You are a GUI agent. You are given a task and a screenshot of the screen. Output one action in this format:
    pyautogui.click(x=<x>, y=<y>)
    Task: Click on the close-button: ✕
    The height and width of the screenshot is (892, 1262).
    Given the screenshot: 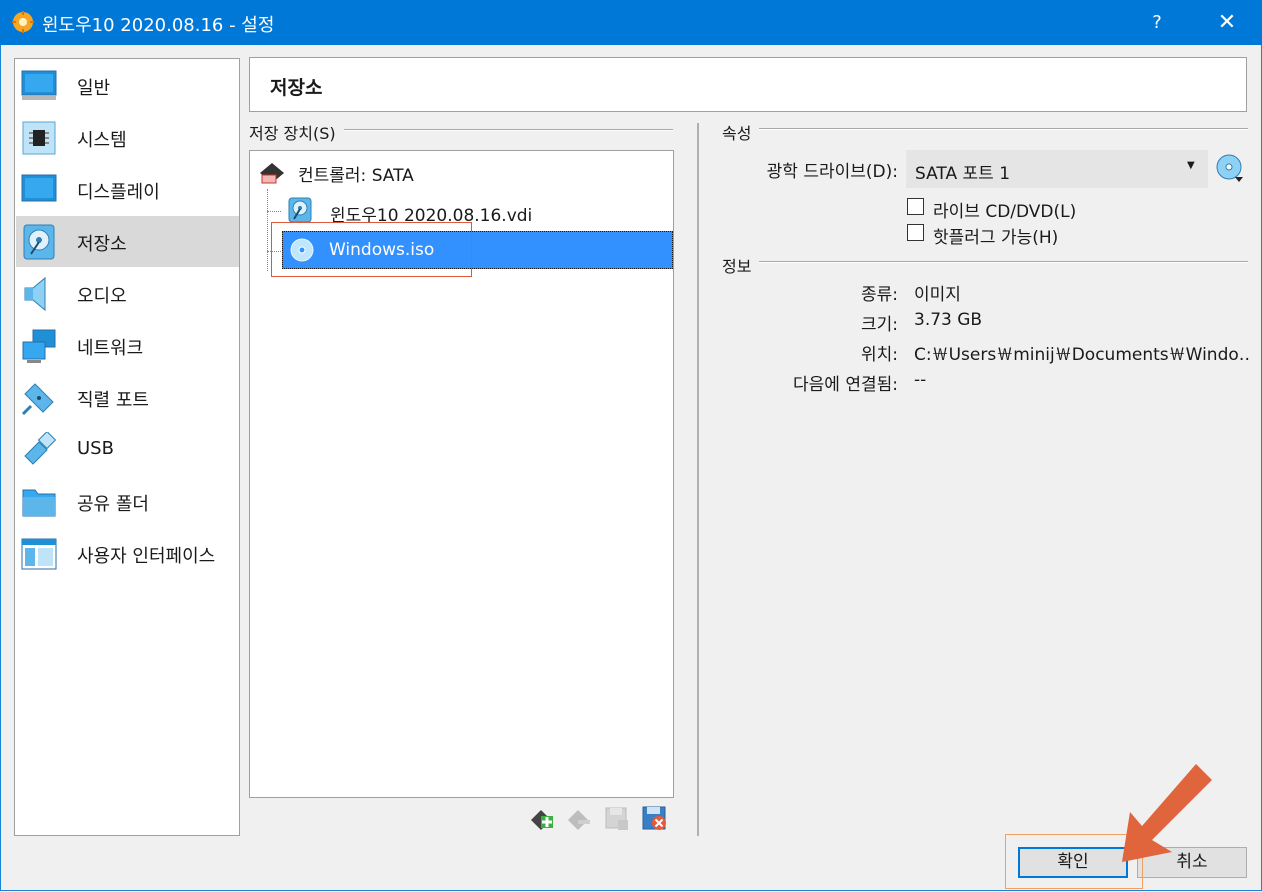 What is the action you would take?
    pyautogui.click(x=1227, y=22)
    